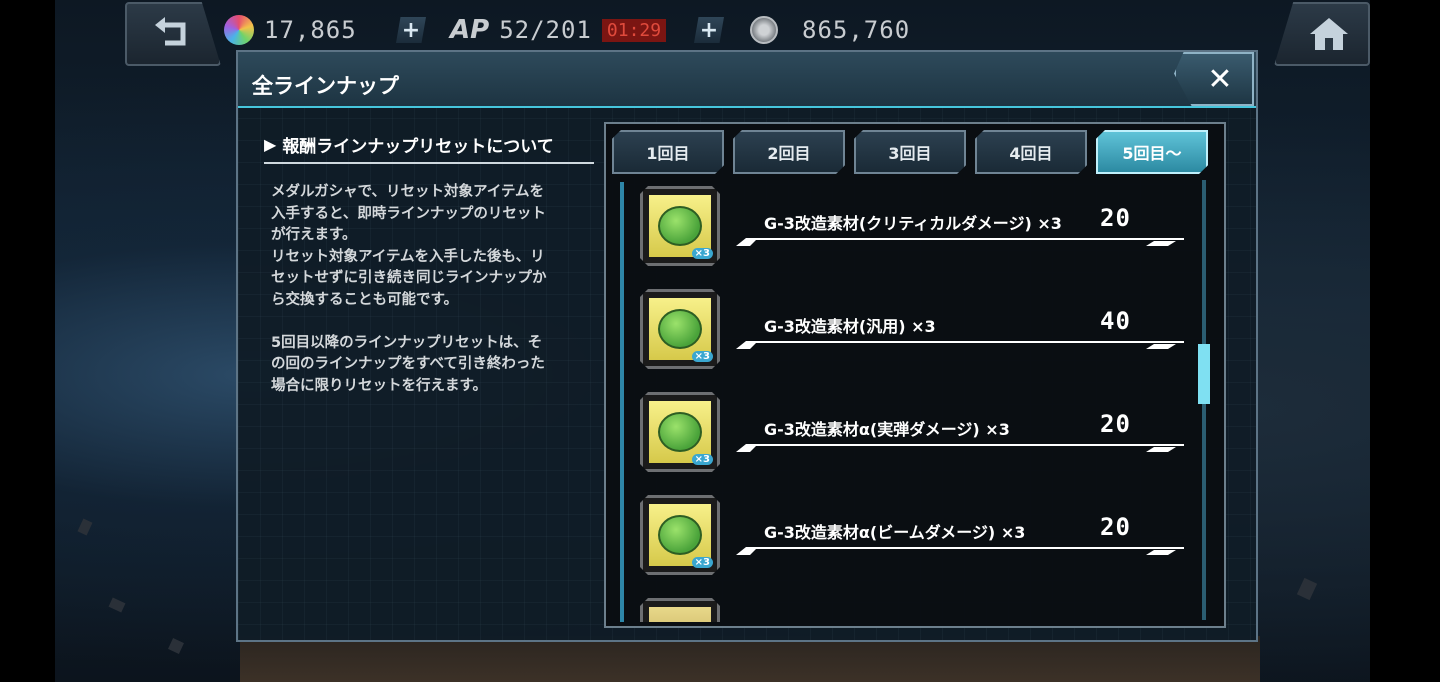 This screenshot has width=1440, height=682. Describe the element at coordinates (887, 429) in the screenshot. I see `item-name: G-3改造素材α(実弾ダメージ) ×3` at that location.